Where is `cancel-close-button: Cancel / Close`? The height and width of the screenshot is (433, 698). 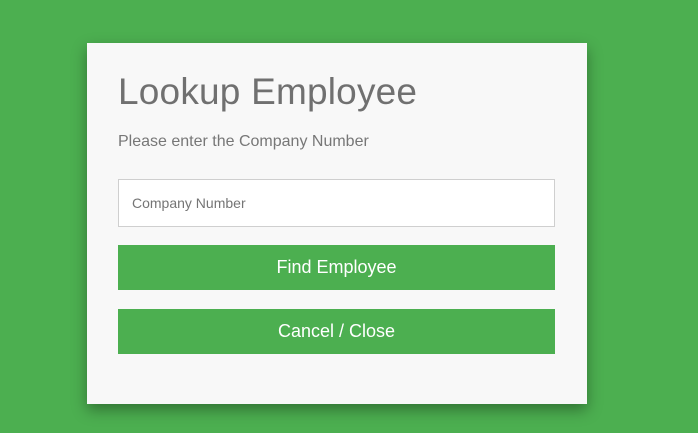 cancel-close-button: Cancel / Close is located at coordinates (336, 331).